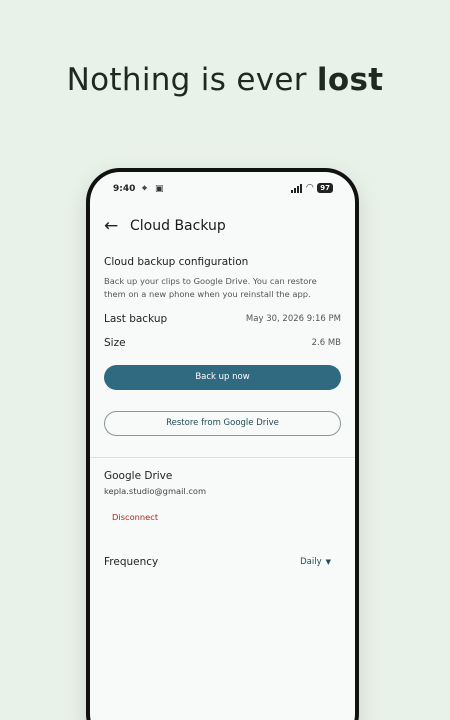  I want to click on status-bar: 9:40 ⌖ ▣ ◠ 97, so click(222, 190).